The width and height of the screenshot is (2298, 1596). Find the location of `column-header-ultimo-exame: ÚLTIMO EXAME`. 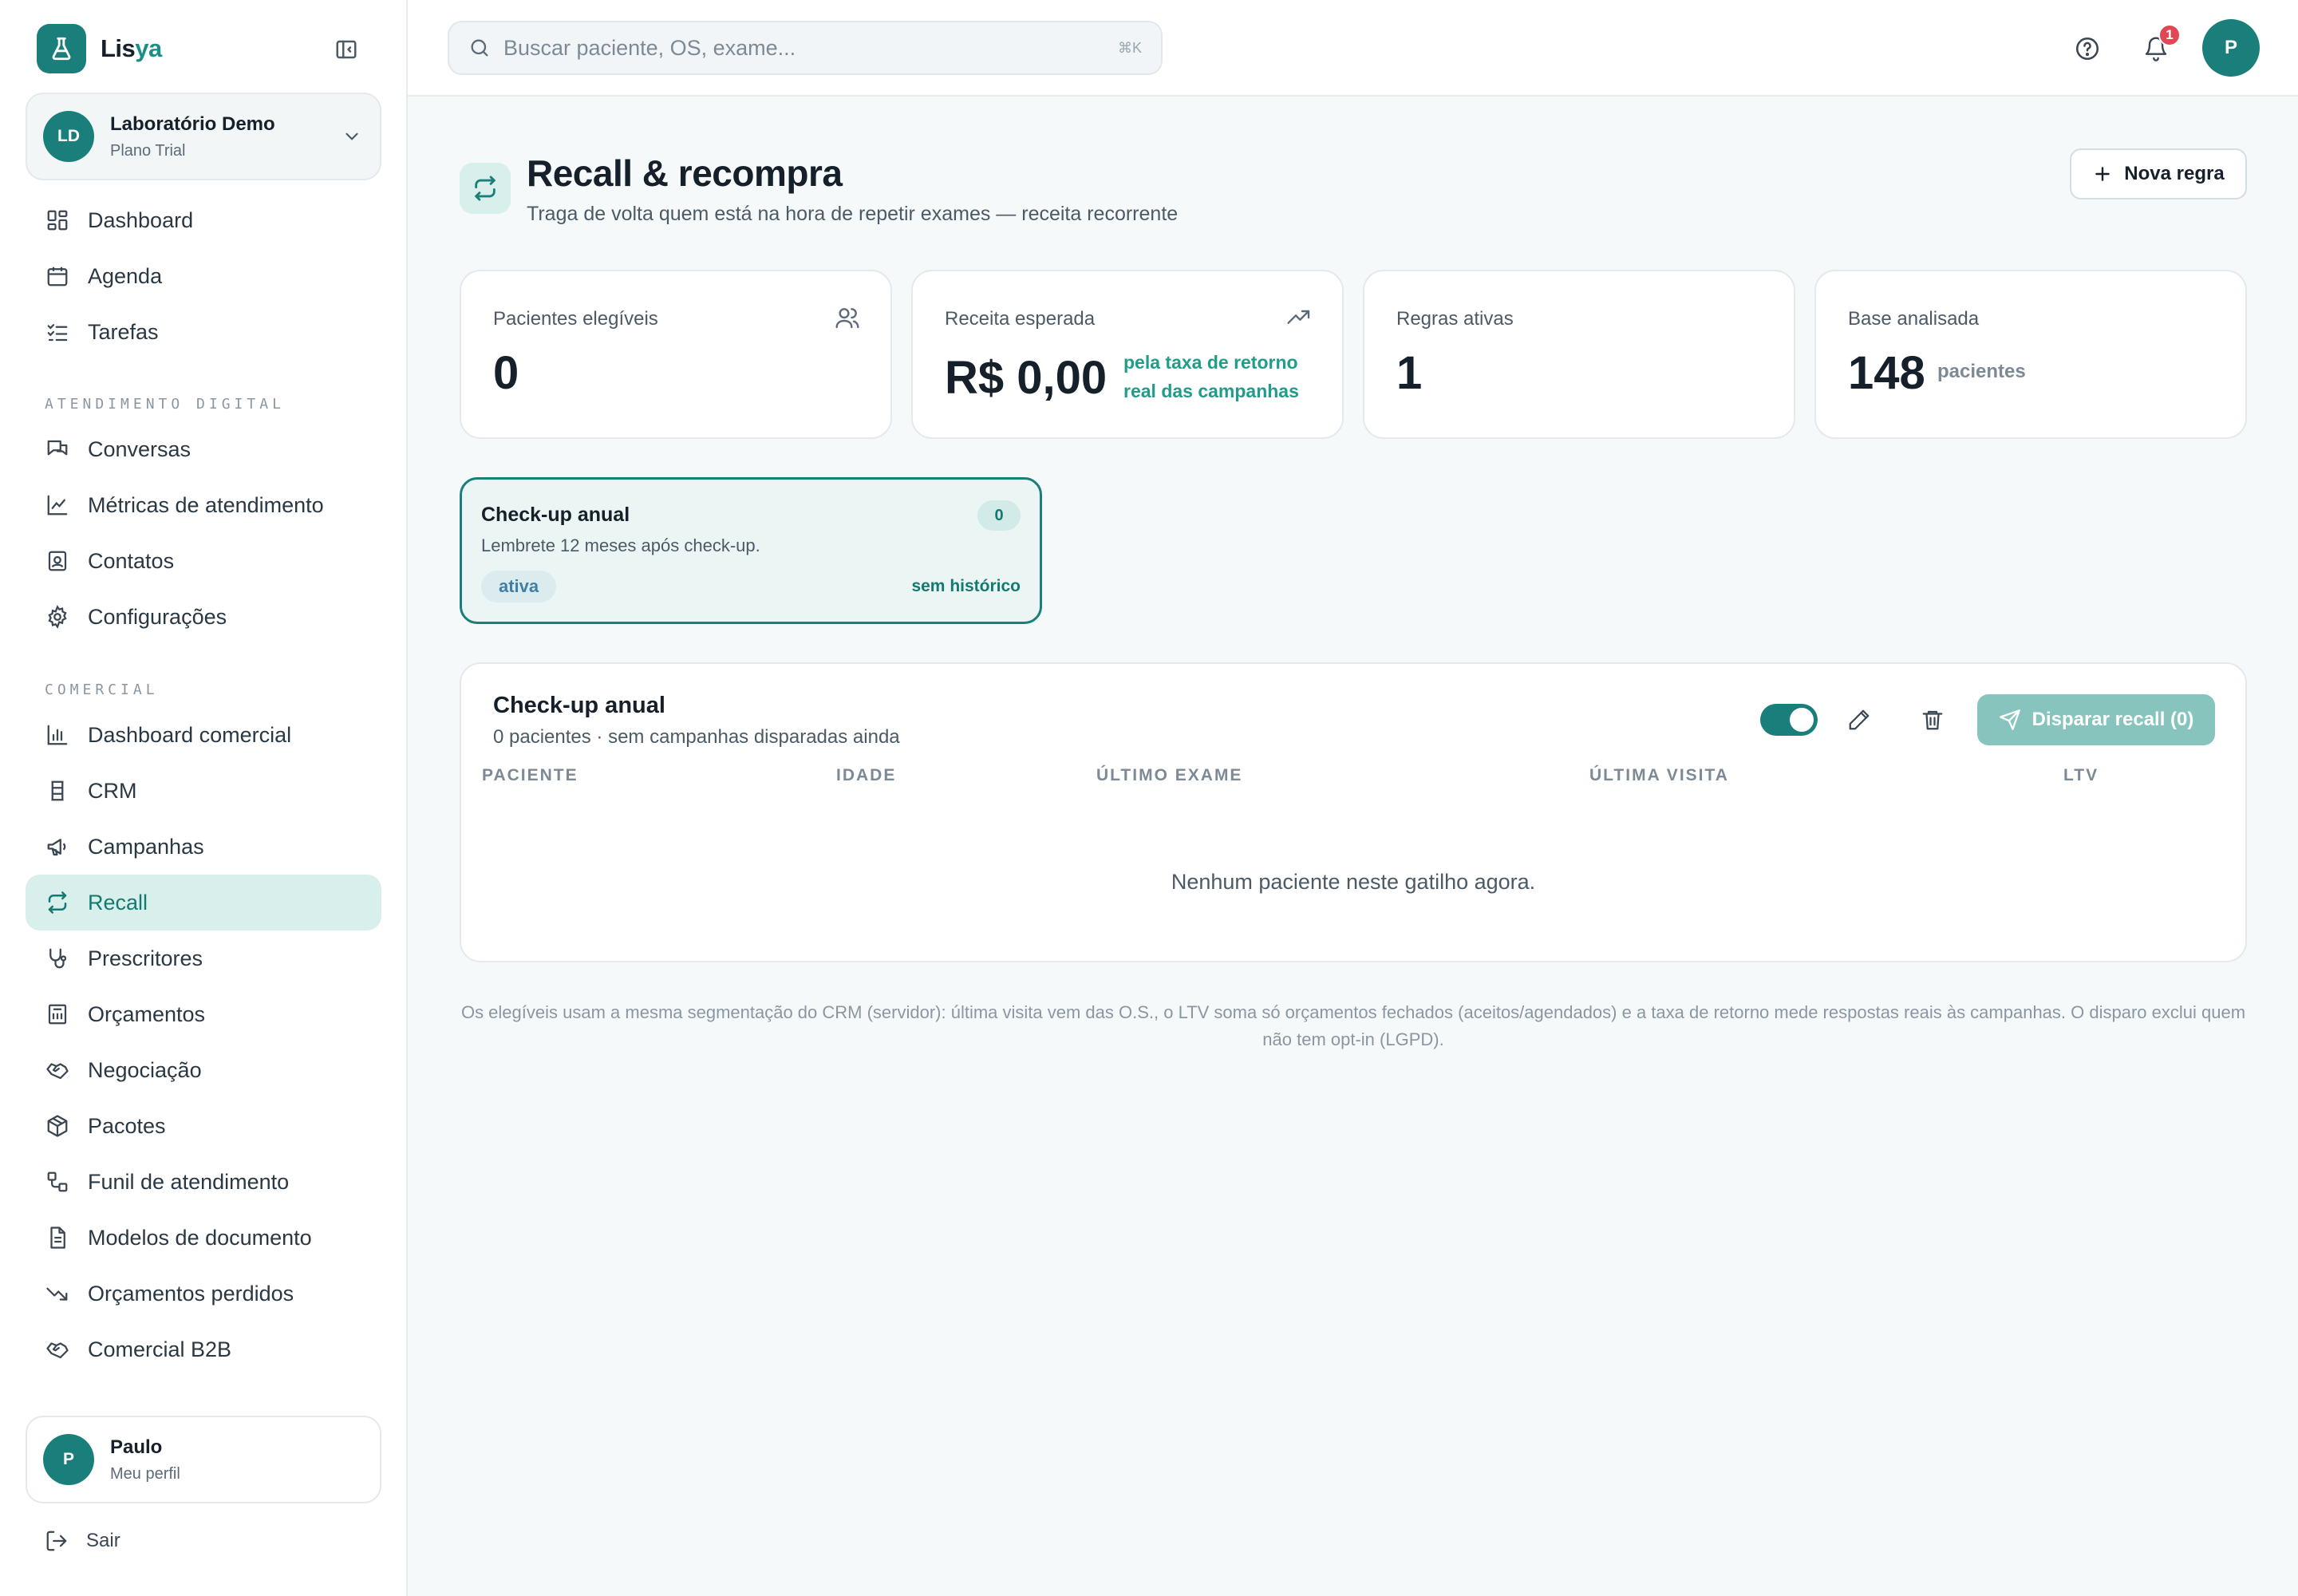

column-header-ultimo-exame: ÚLTIMO EXAME is located at coordinates (1169, 775).